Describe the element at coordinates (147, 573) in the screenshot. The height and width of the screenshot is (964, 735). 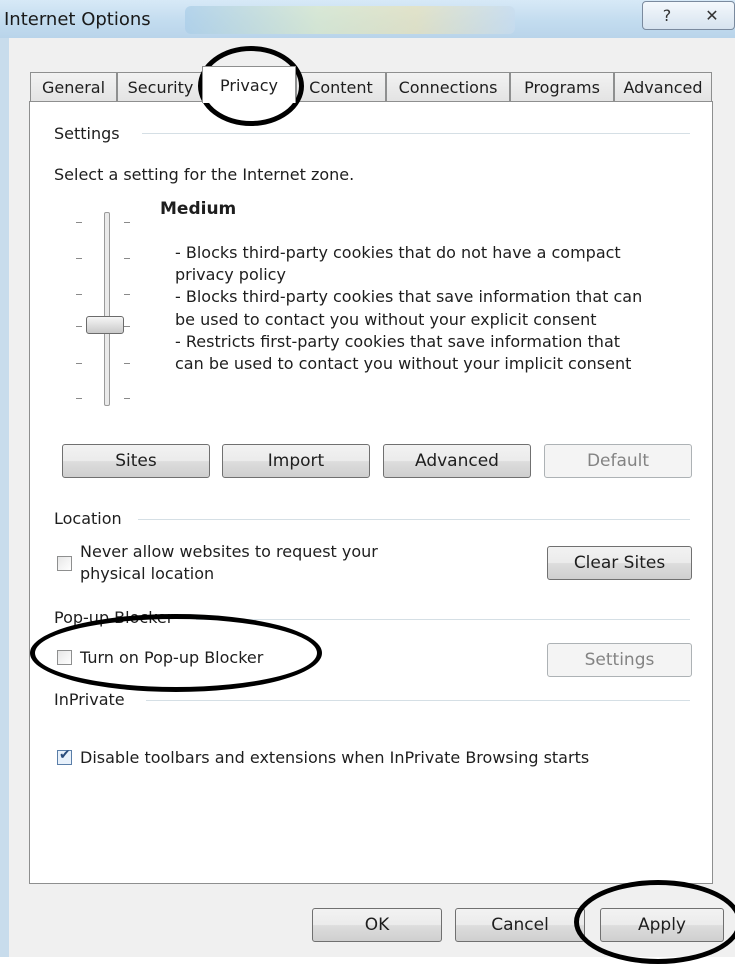
I see `label-line: physical location` at that location.